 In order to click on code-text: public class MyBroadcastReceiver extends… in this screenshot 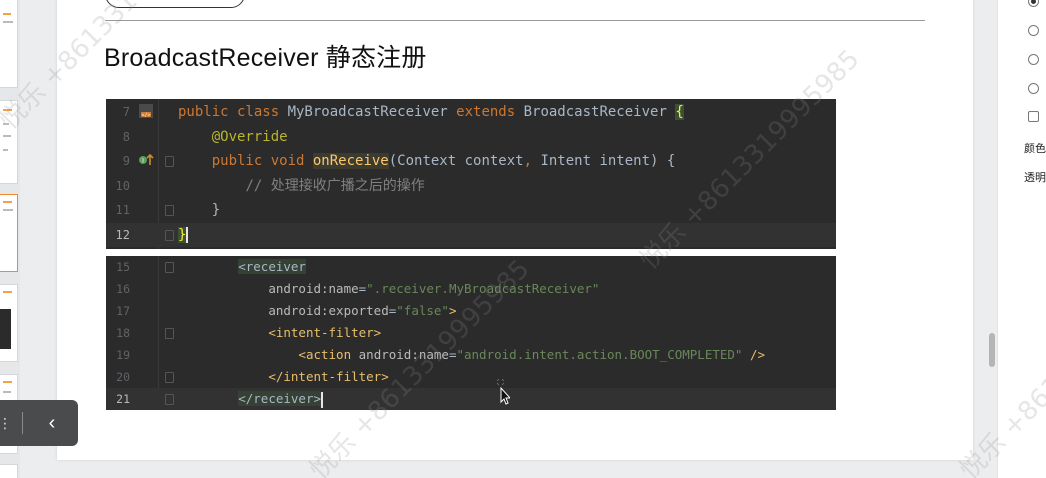, I will do `click(431, 112)`.